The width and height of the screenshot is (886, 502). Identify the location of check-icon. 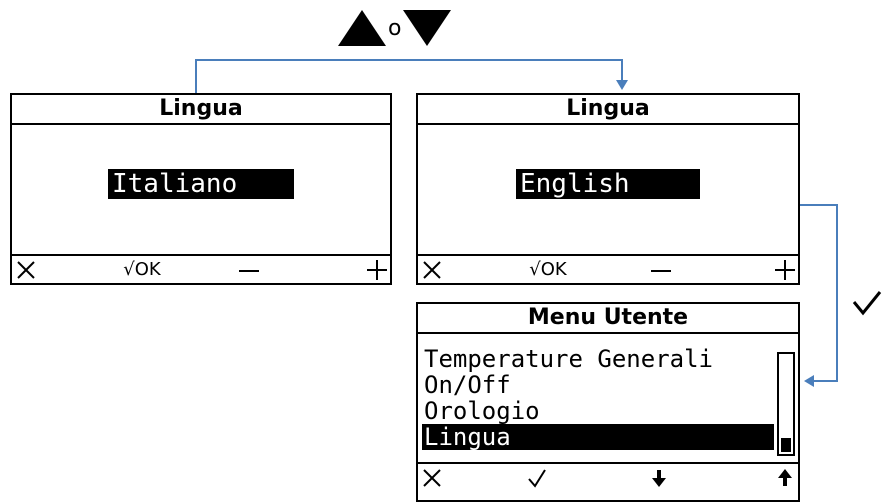
(537, 478).